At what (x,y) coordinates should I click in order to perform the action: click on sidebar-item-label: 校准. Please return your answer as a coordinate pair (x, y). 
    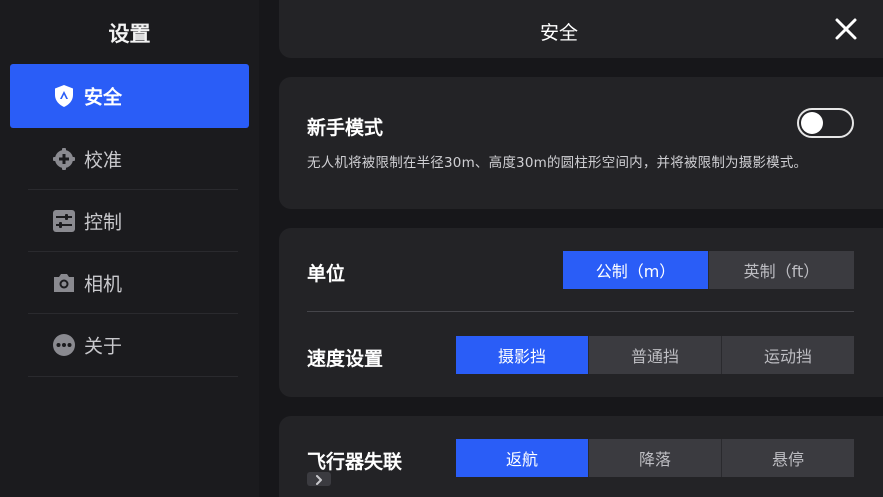
    Looking at the image, I should click on (103, 160).